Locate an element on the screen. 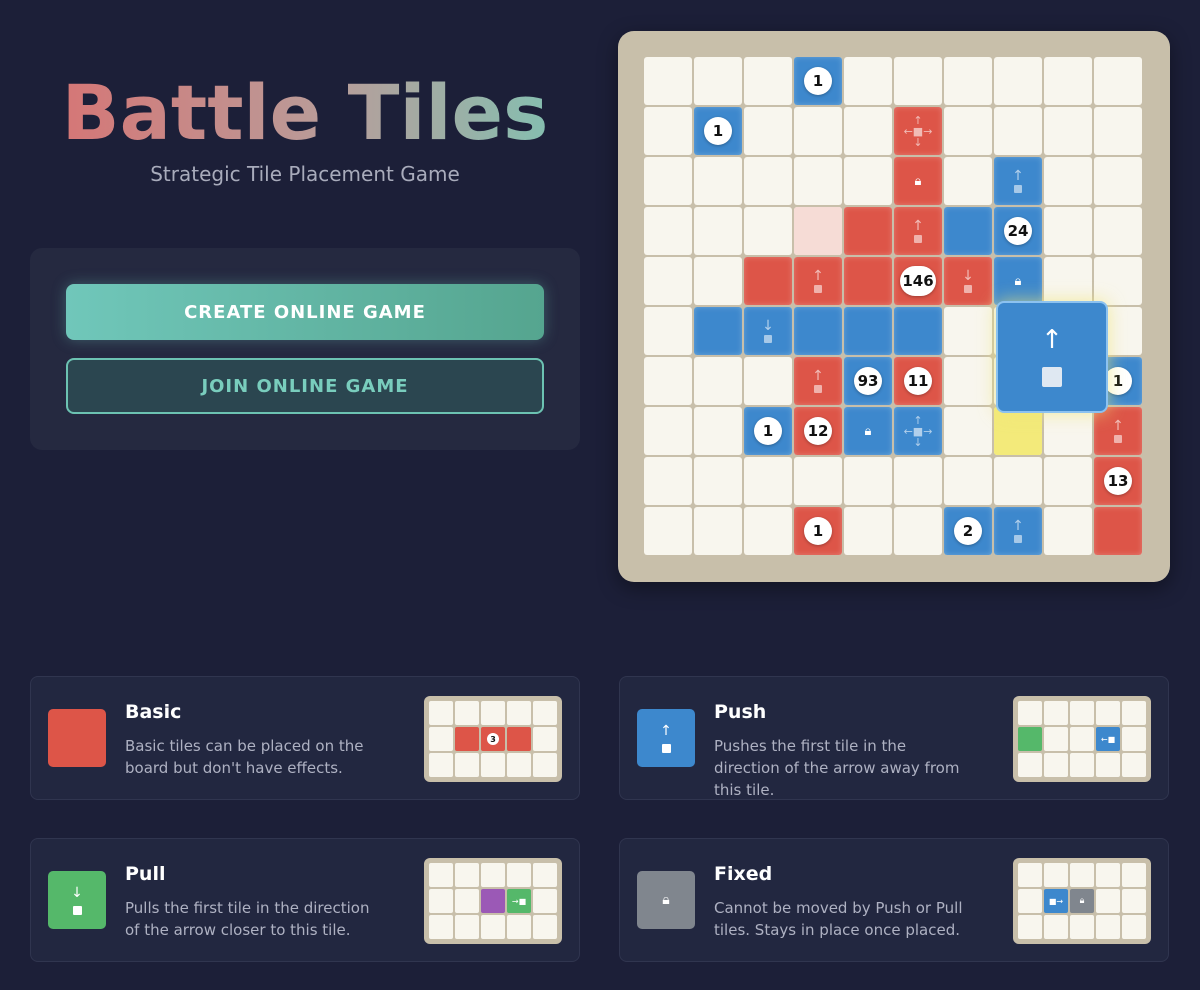 Image resolution: width=1200 pixels, height=990 pixels. held-push-tile: ↑ is located at coordinates (1052, 357).